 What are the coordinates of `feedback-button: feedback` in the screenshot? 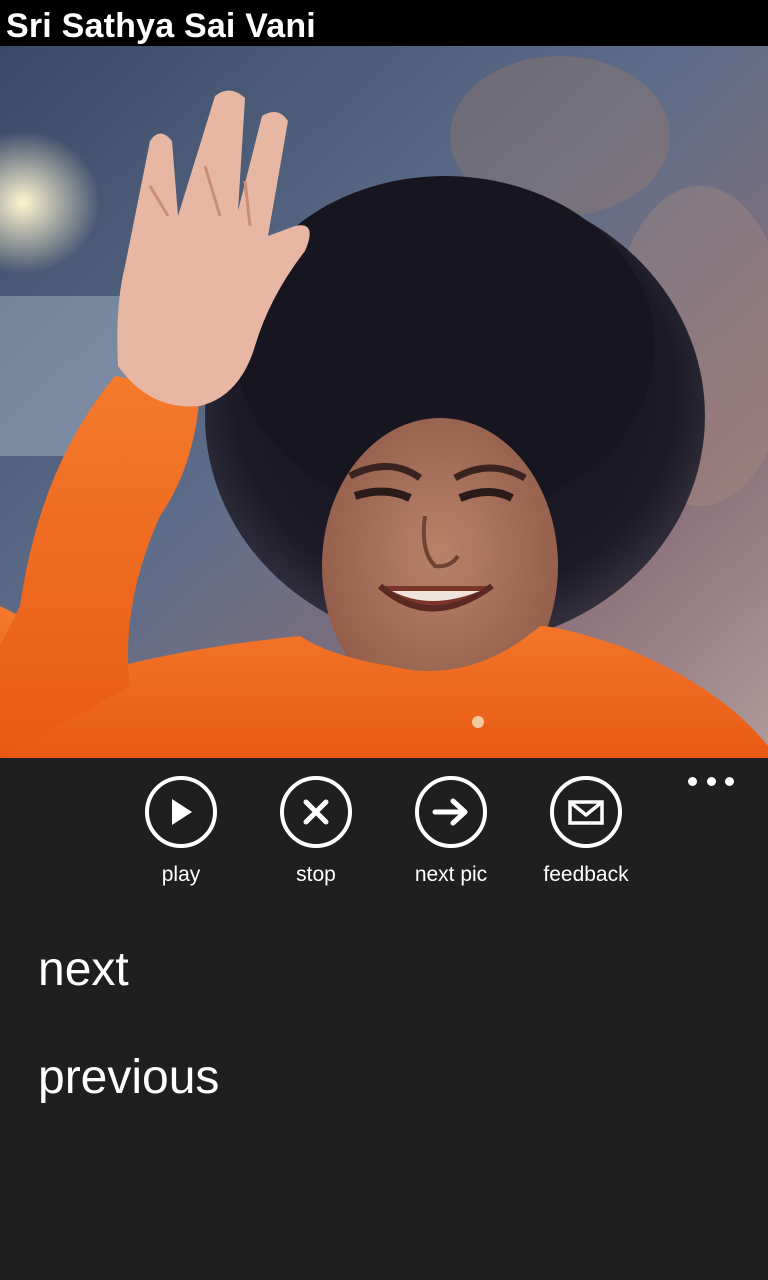 It's located at (586, 836).